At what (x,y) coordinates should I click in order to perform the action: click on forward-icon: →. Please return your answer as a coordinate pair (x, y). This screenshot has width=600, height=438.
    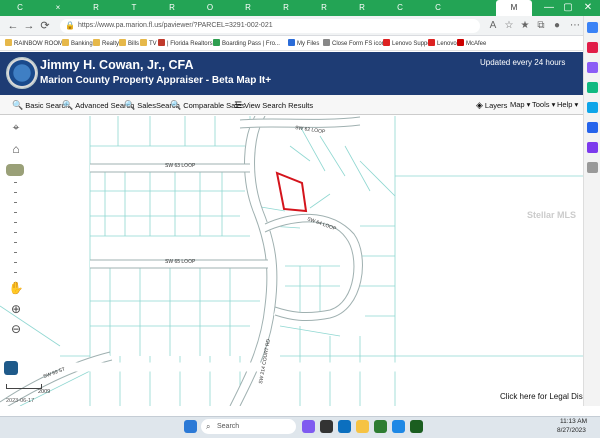
    Looking at the image, I should click on (29, 26).